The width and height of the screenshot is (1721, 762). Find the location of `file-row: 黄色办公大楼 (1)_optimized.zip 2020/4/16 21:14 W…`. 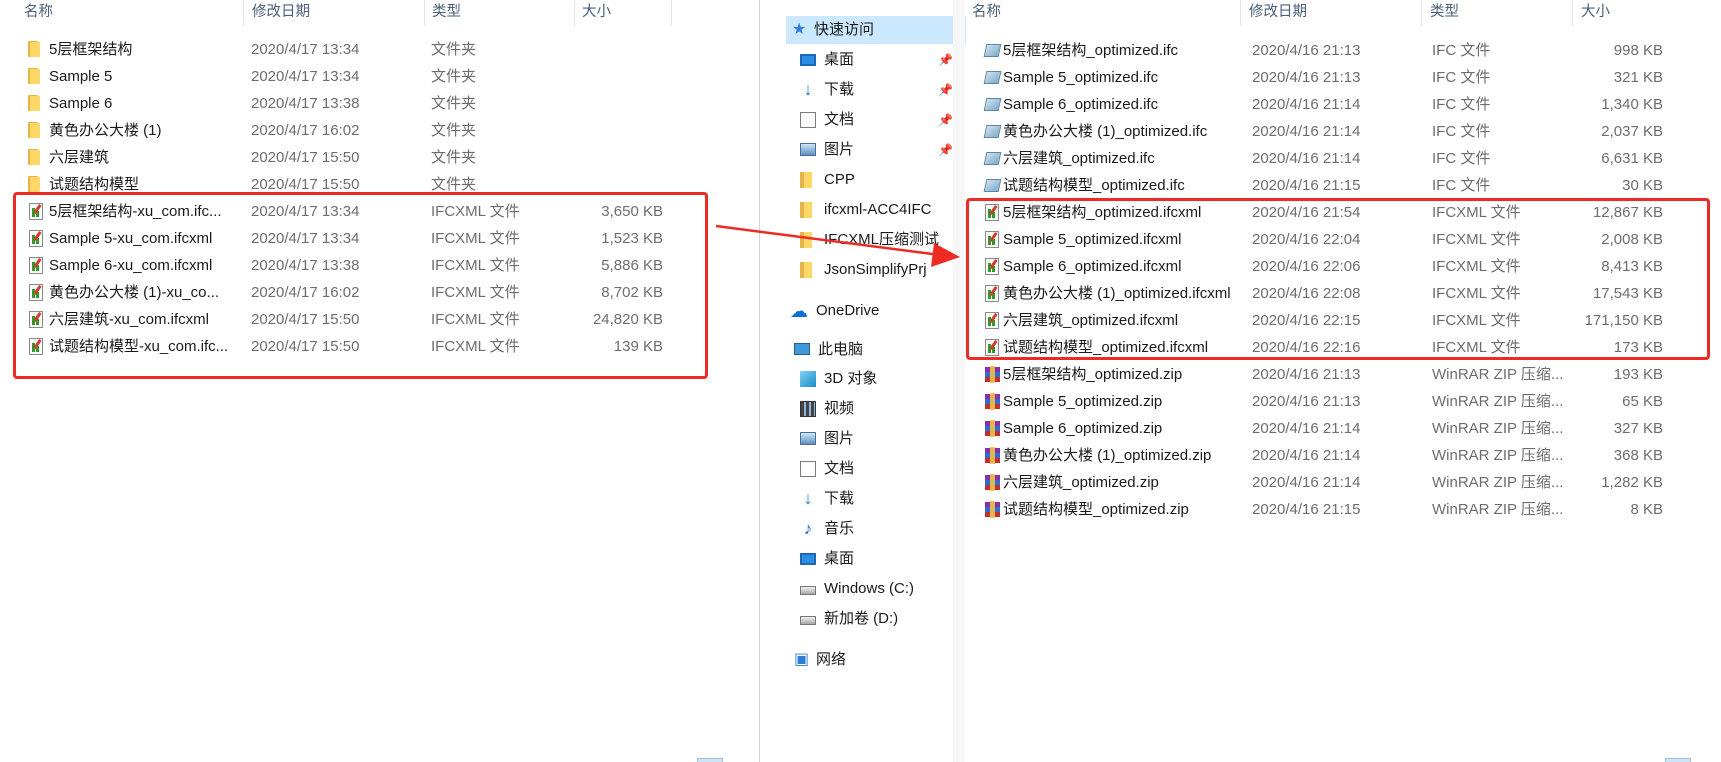

file-row: 黄色办公大楼 (1)_optimized.zip 2020/4/16 21:14 W… is located at coordinates (1335, 455).